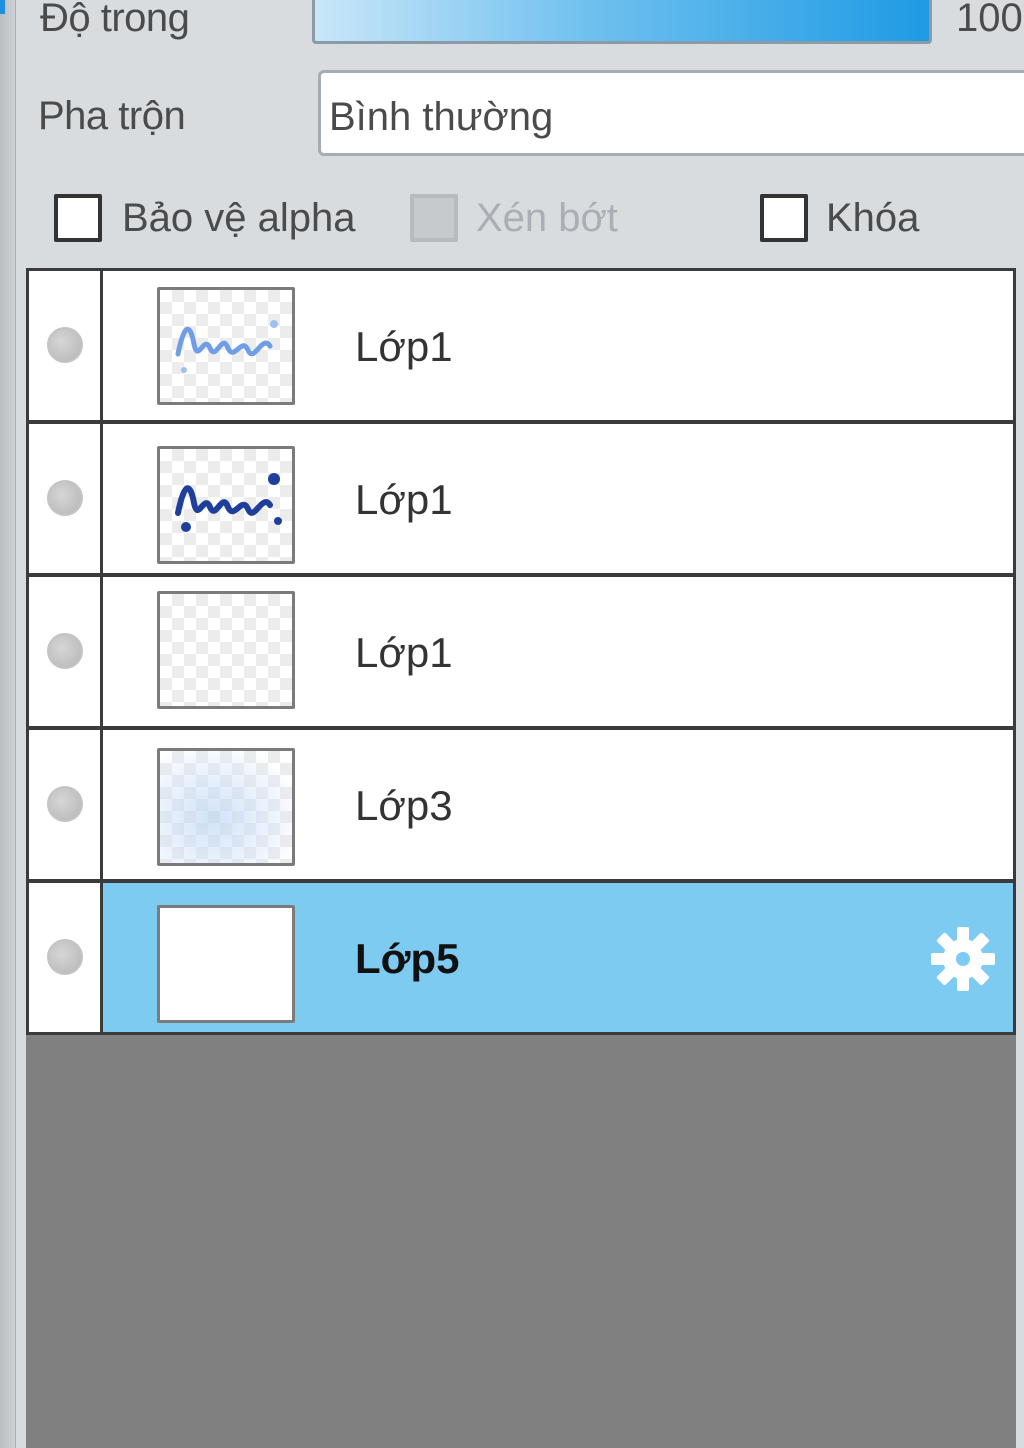 The height and width of the screenshot is (1448, 1024). I want to click on layer-row-selected: Lớp5, so click(521, 957).